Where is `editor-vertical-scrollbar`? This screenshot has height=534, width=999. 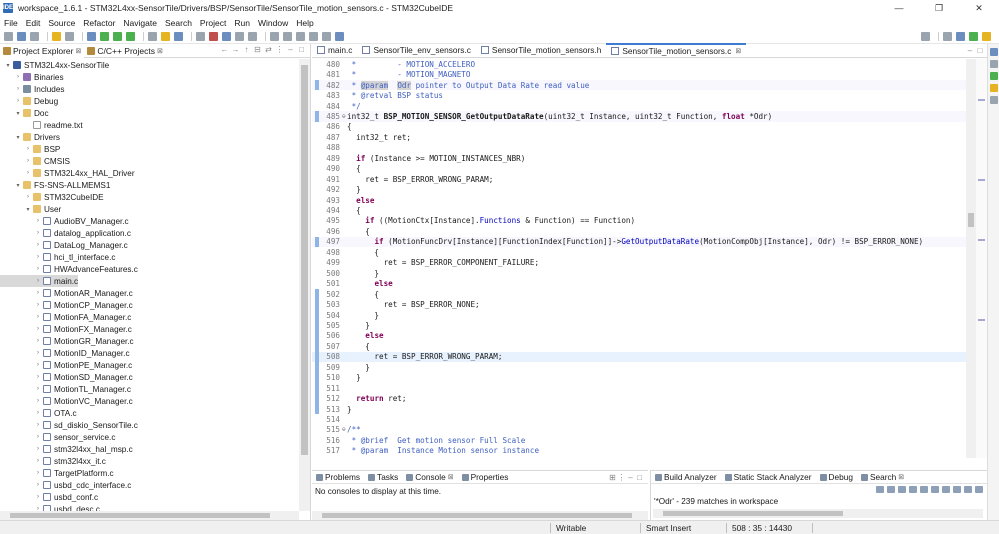 editor-vertical-scrollbar is located at coordinates (971, 258).